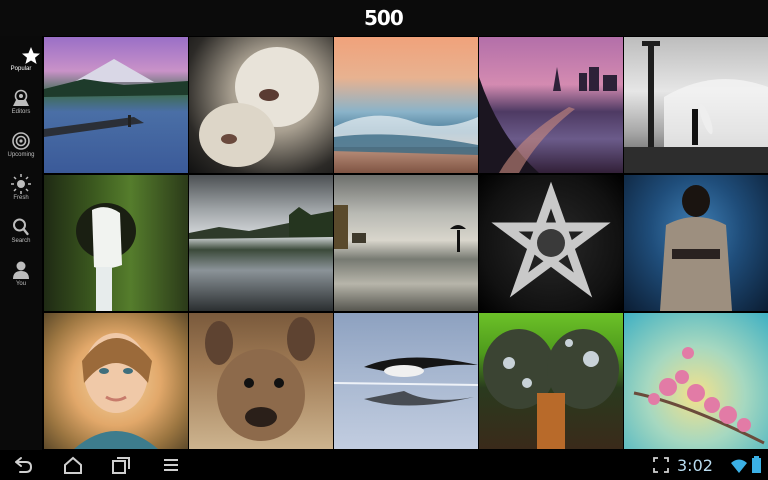  Describe the element at coordinates (21, 69) in the screenshot. I see `sidebar-item-label: Popular` at that location.